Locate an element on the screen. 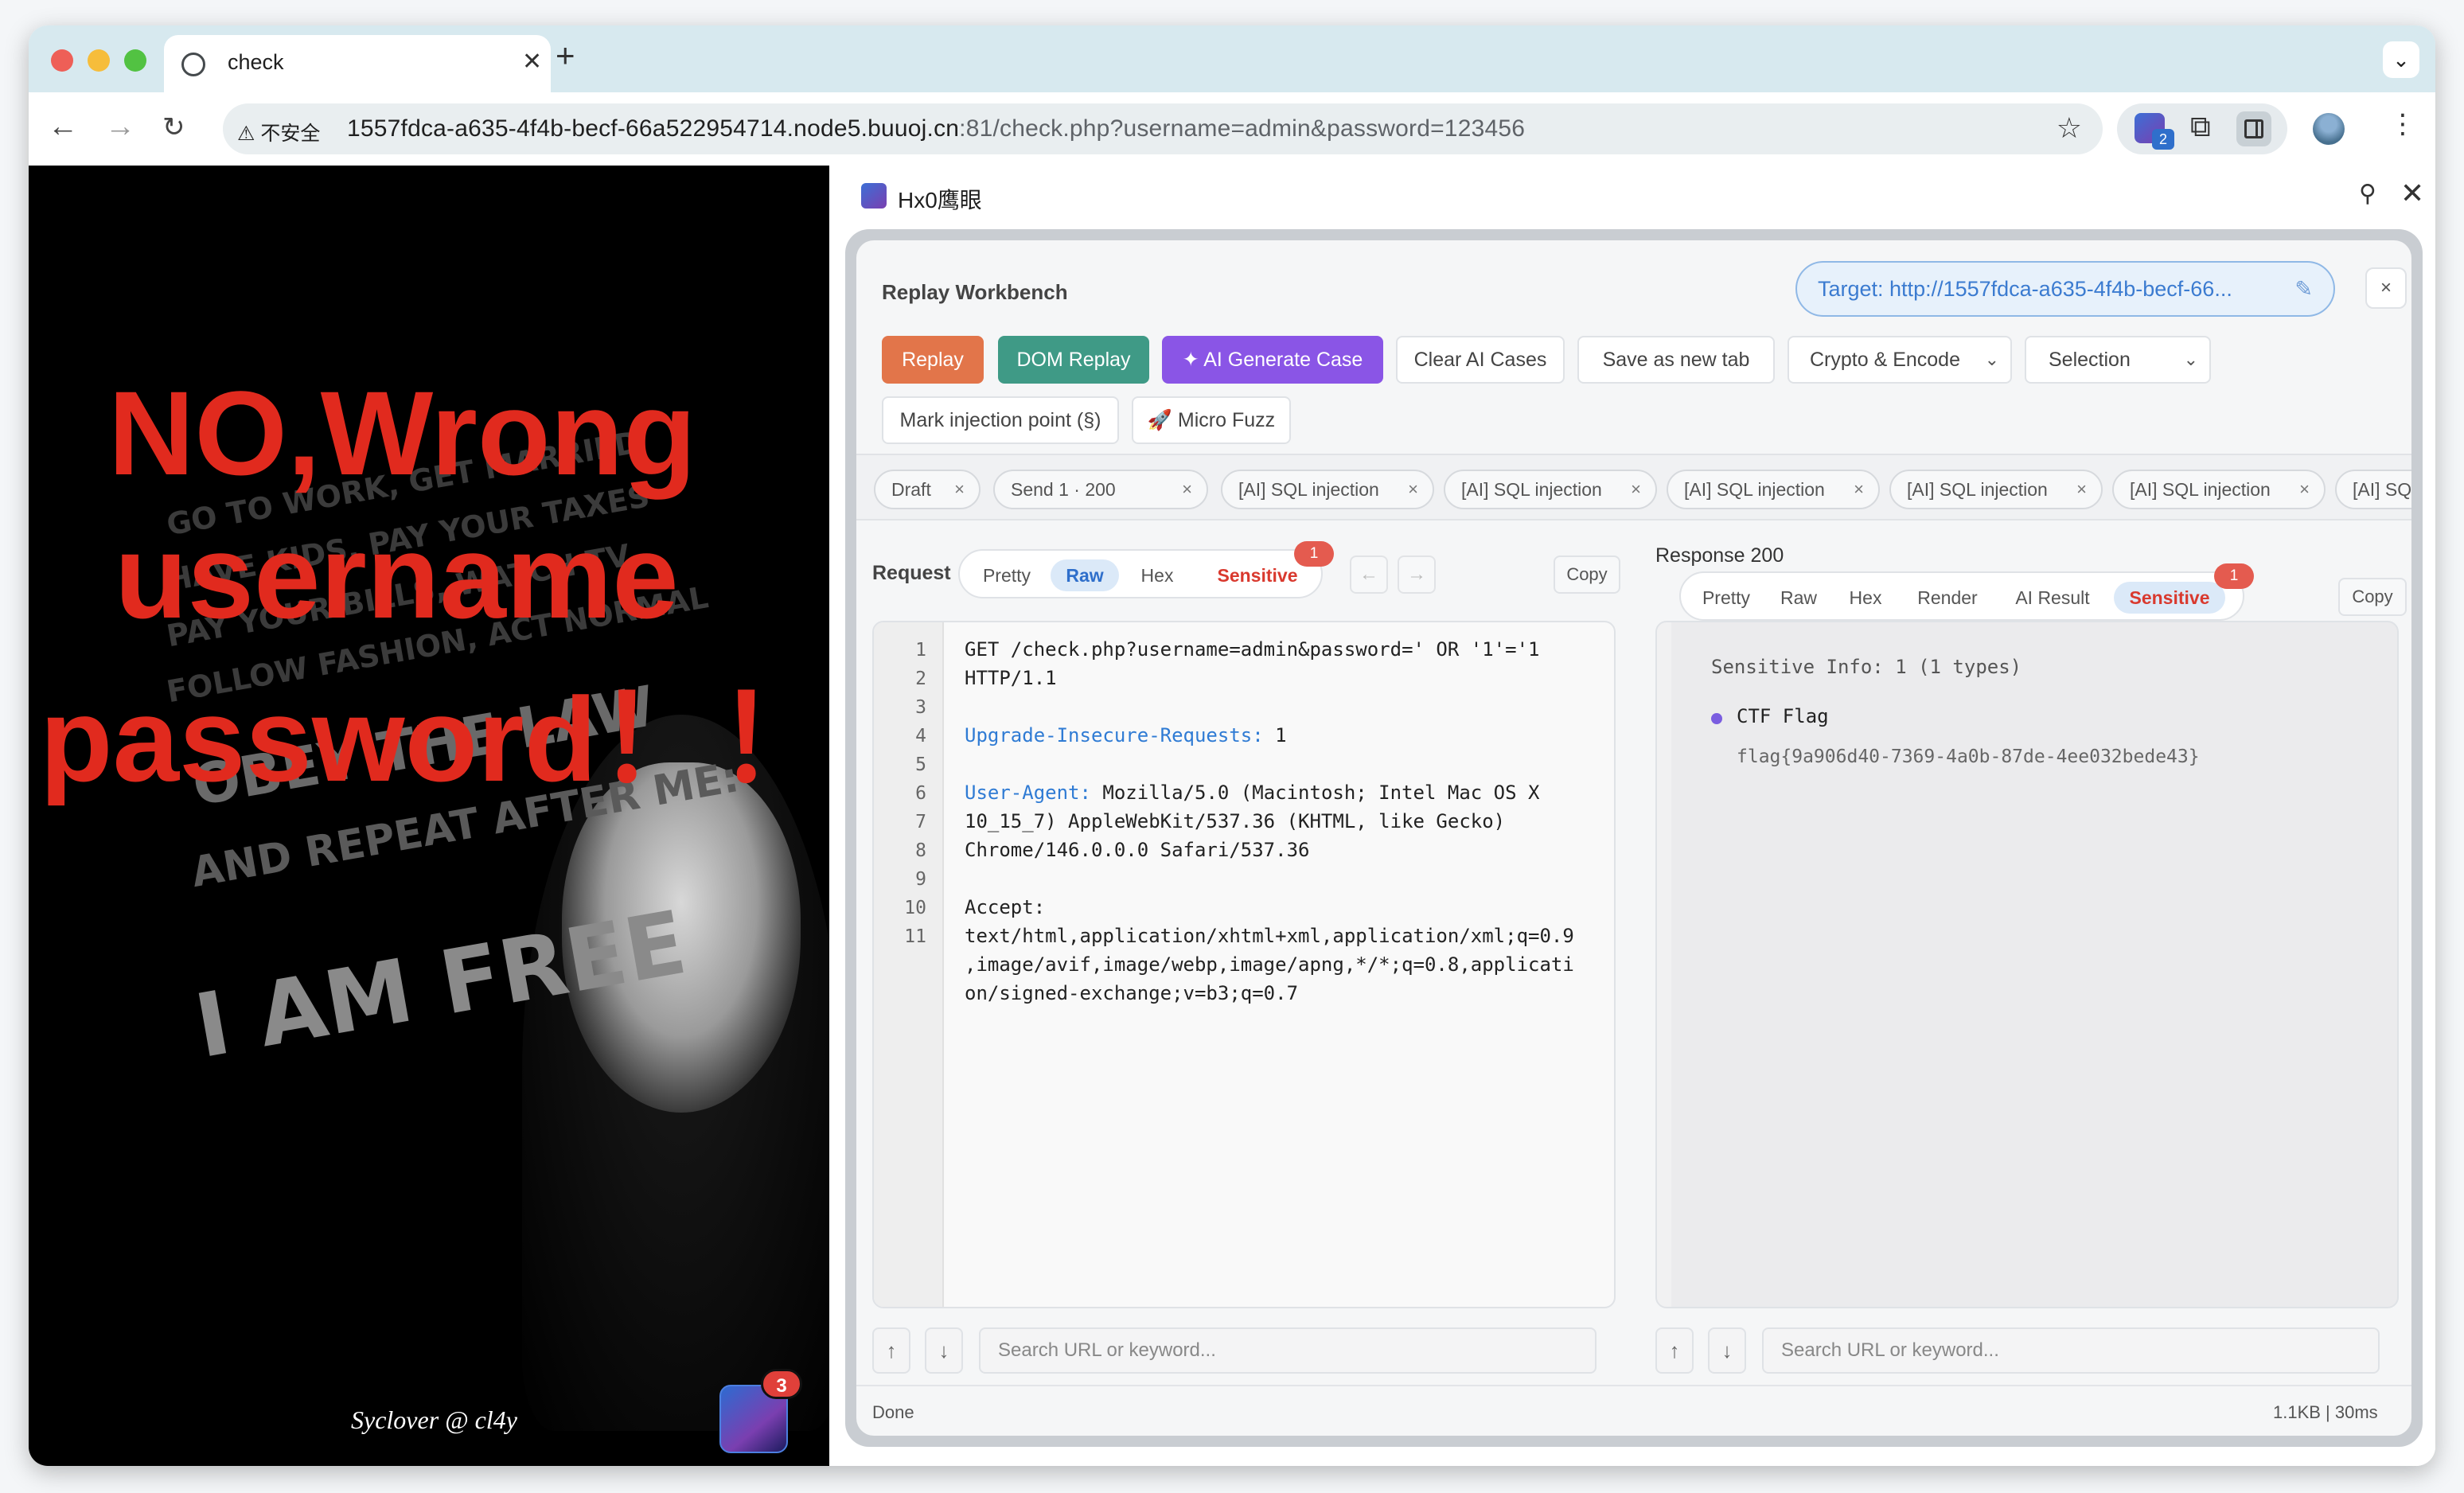  line-number: 2 is located at coordinates (920, 679).